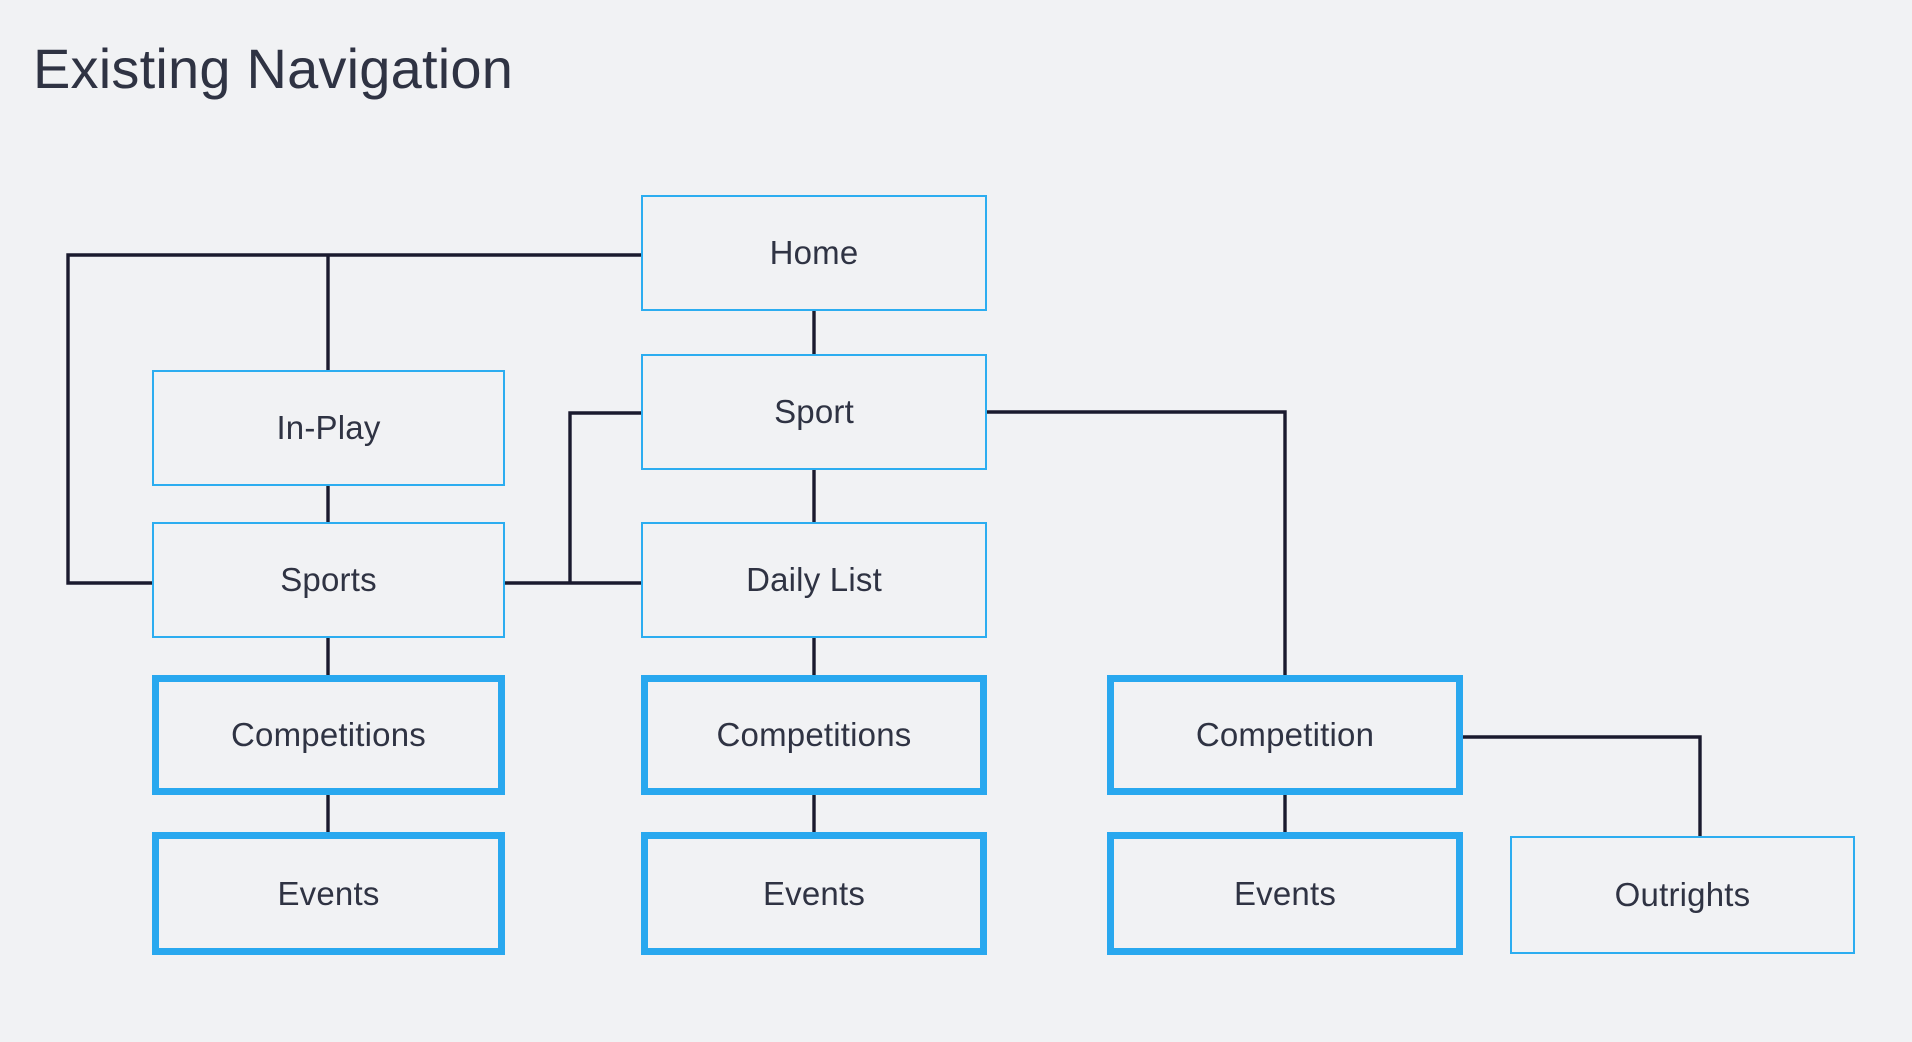 The image size is (1912, 1042). I want to click on node-events-1: Events, so click(328, 893).